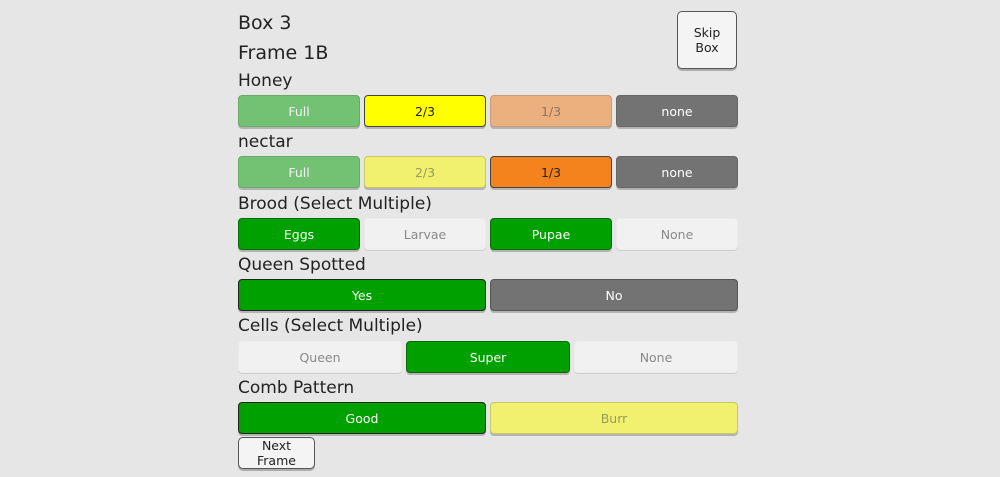 The width and height of the screenshot is (1000, 477). I want to click on comb-pattern-label: Comb Pattern, so click(296, 388).